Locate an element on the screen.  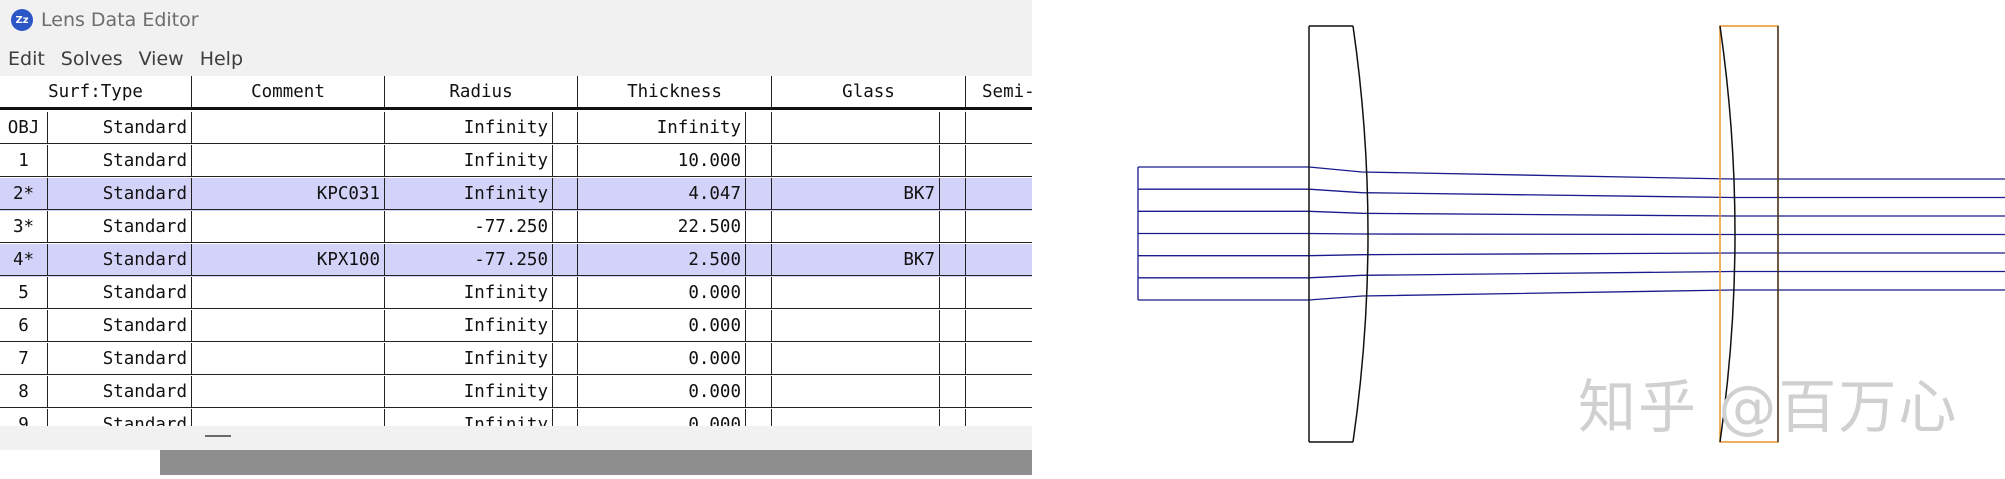
surf-number-cell: OBJ is located at coordinates (24, 128).